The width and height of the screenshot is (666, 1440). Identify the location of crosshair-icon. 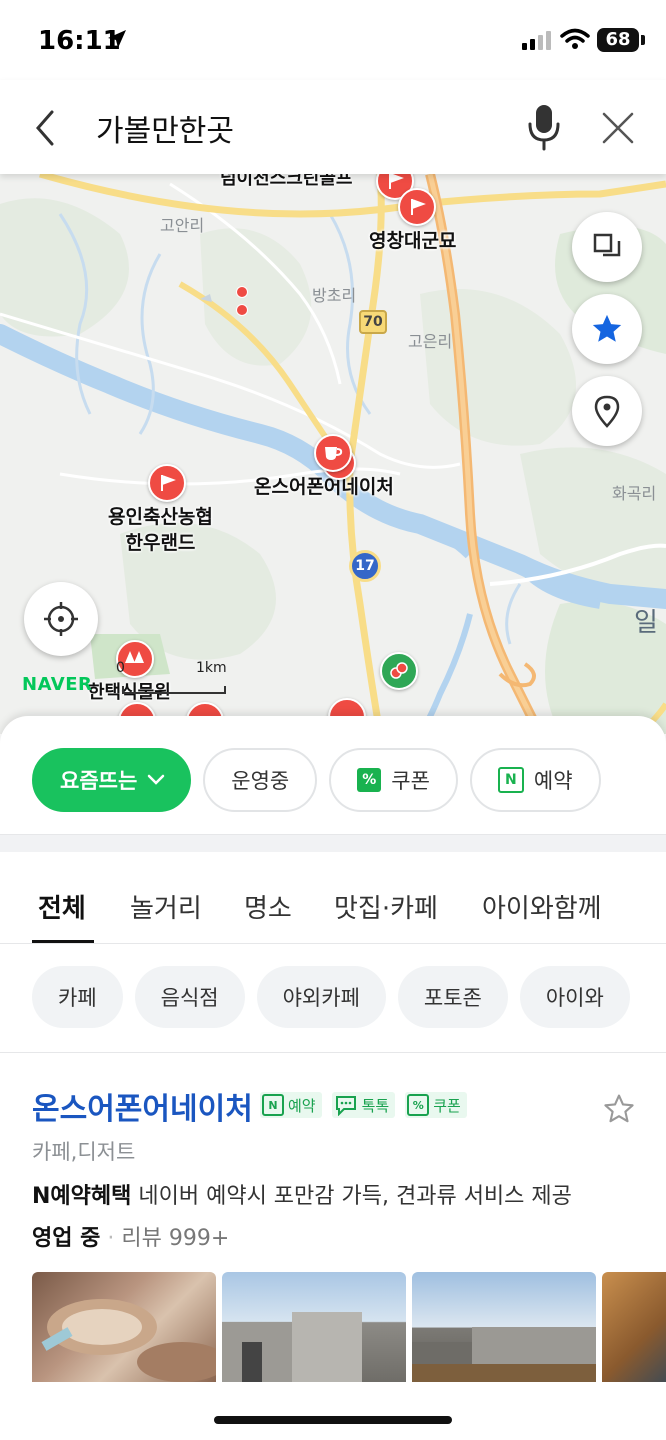
(61, 619).